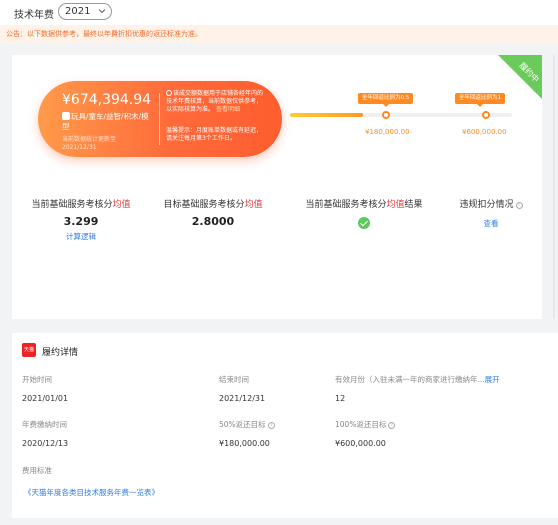 This screenshot has height=525, width=558. I want to click on divider, so click(159, 119).